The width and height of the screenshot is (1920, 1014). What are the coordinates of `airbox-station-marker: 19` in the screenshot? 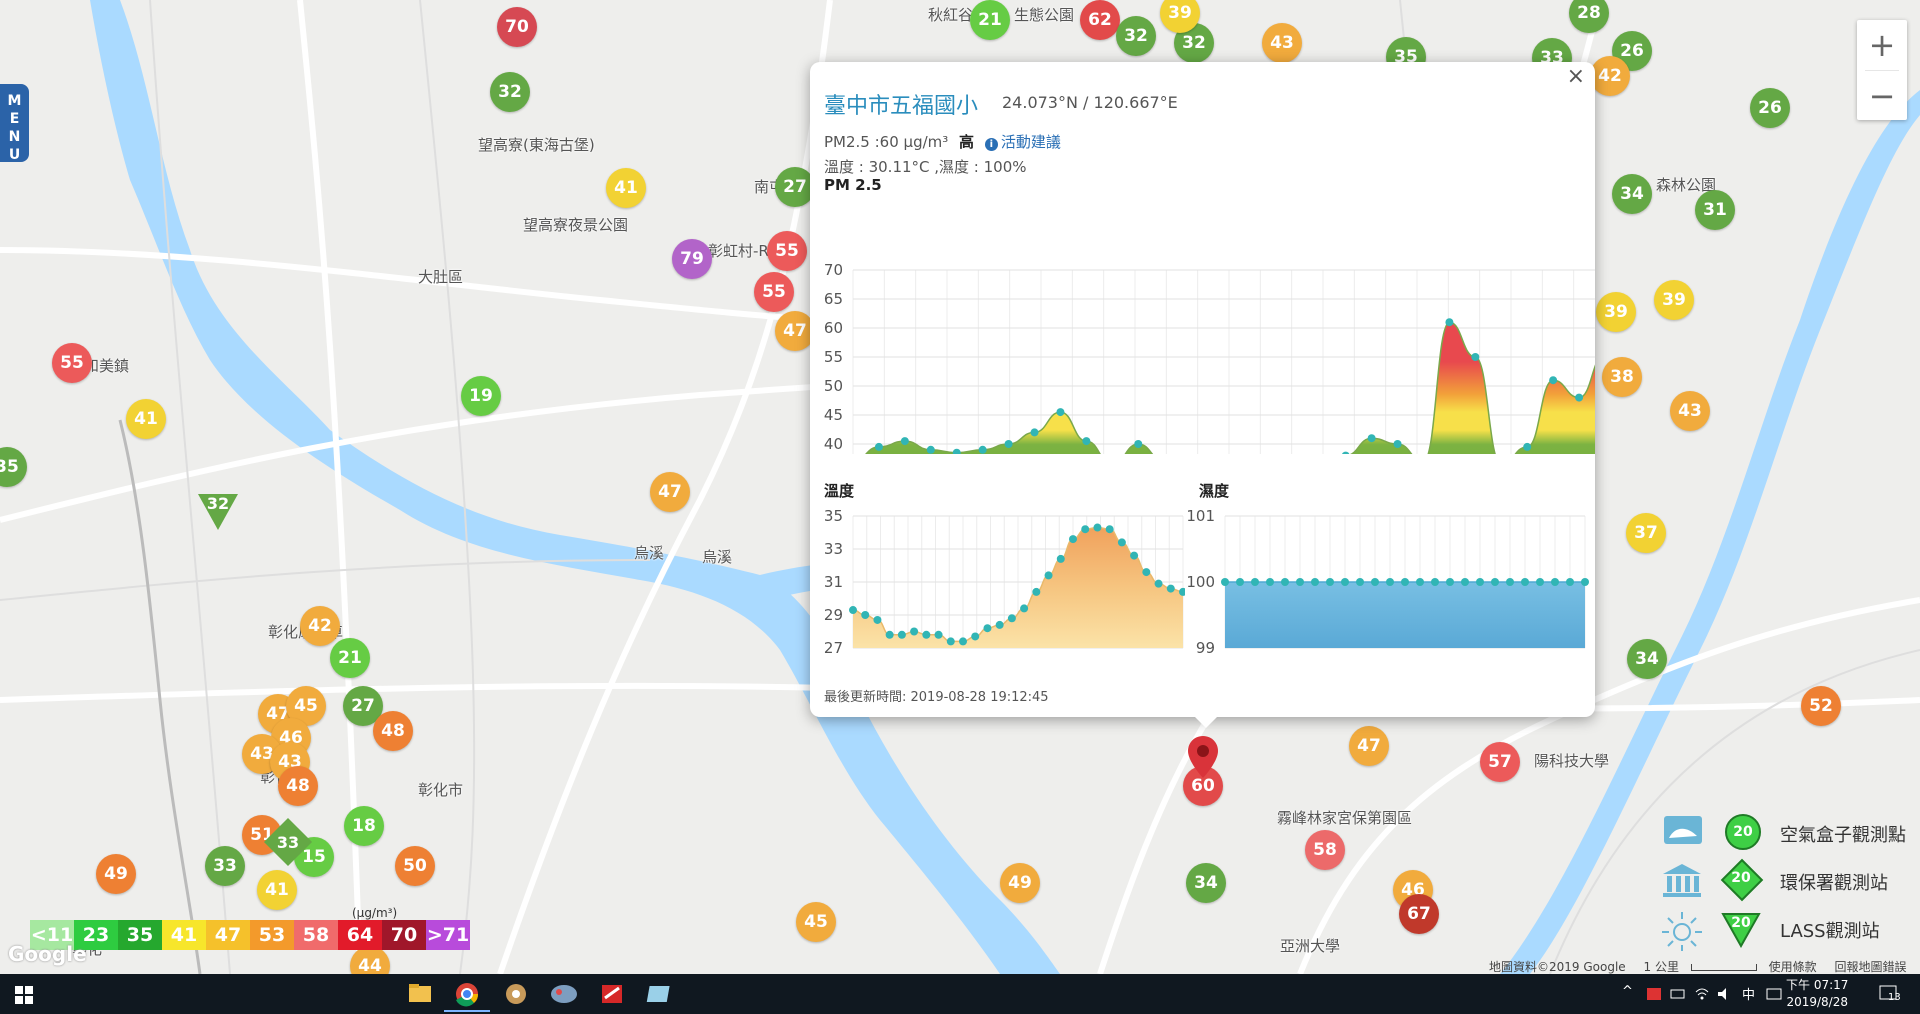 It's located at (481, 396).